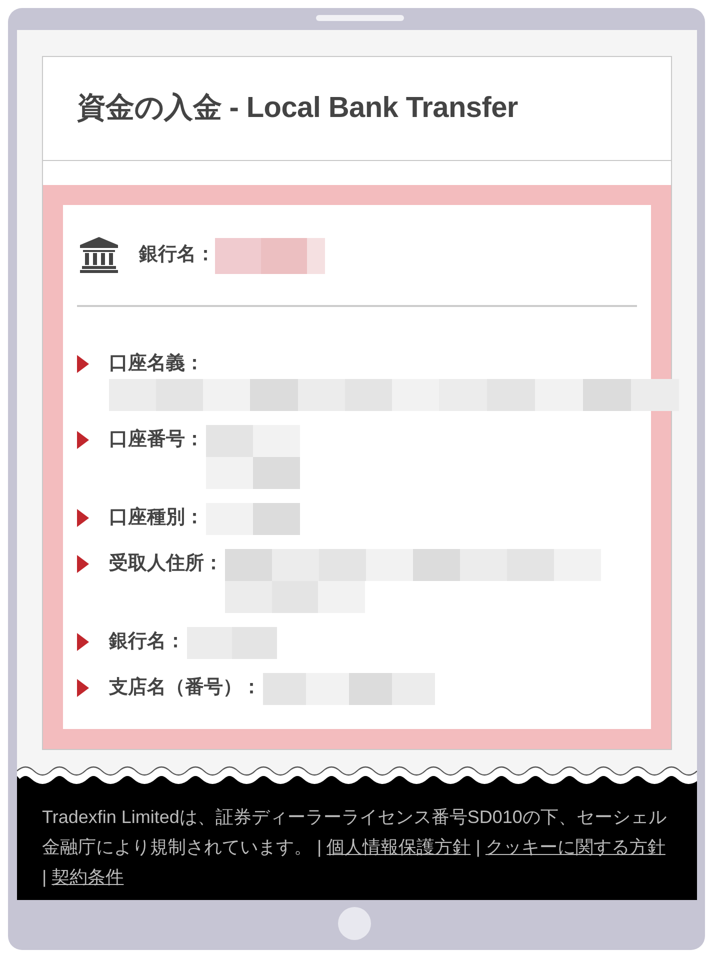  I want to click on field-label: 口座種別：, so click(156, 518).